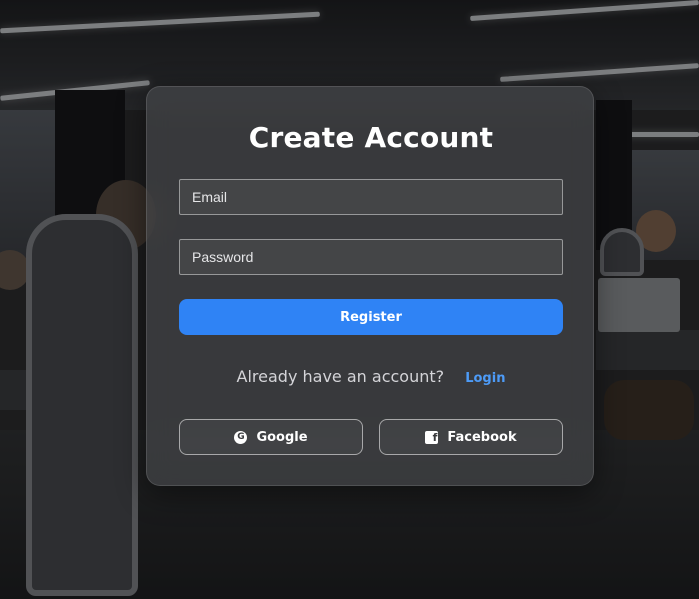 This screenshot has height=599, width=699. I want to click on google-button: G Google, so click(271, 437).